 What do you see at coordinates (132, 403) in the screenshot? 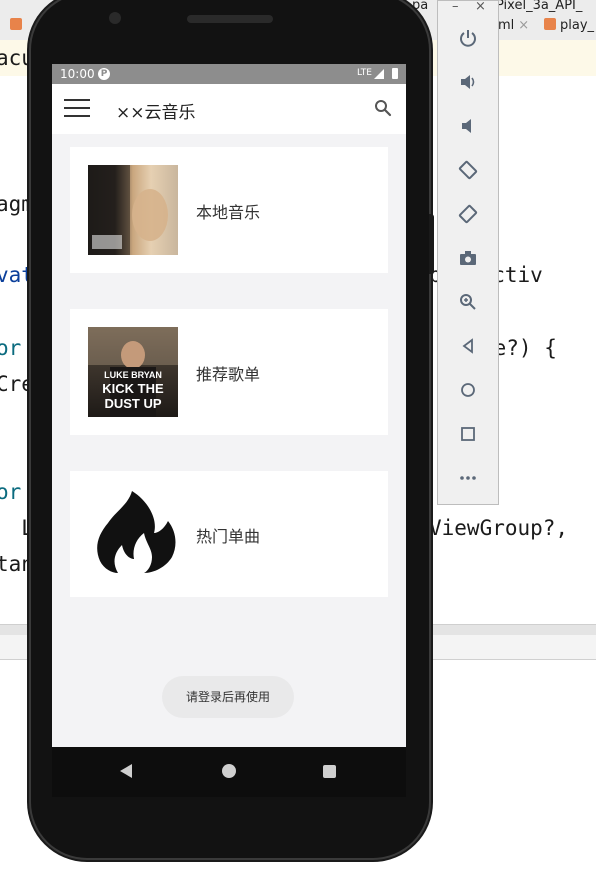
I see `album-text: DUST UP` at bounding box center [132, 403].